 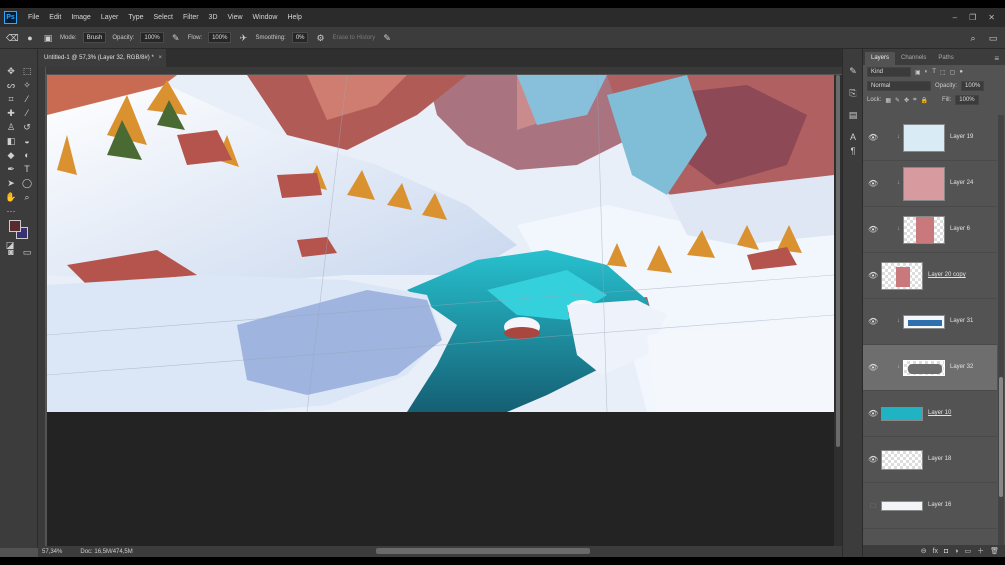 I want to click on tab-paths: Paths, so click(x=945, y=58).